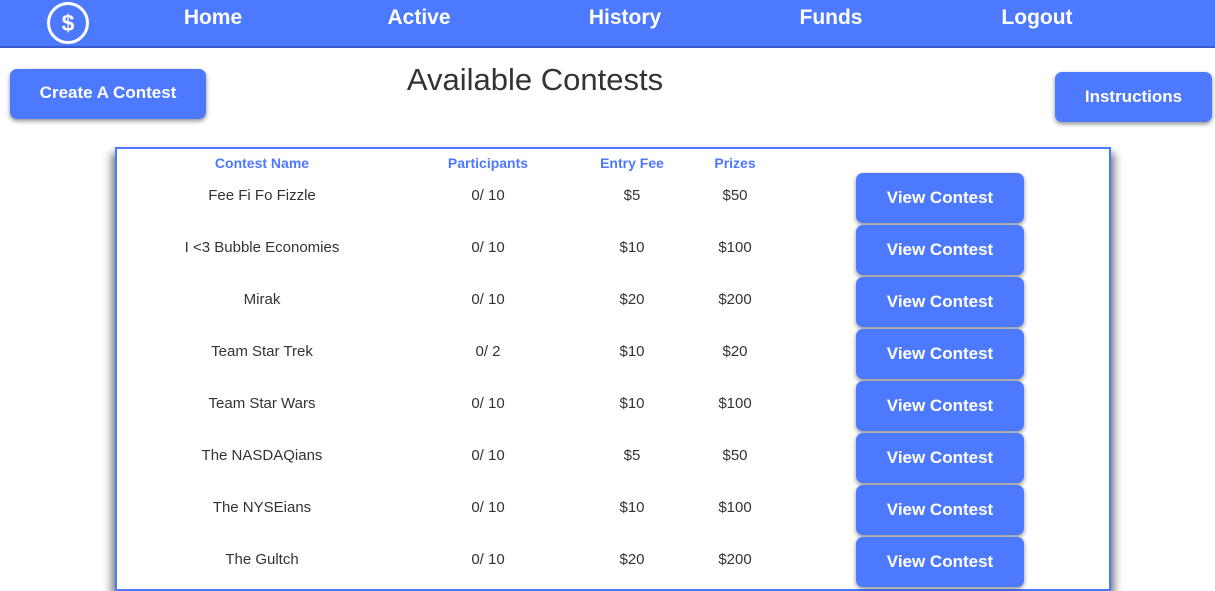 The image size is (1215, 591). Describe the element at coordinates (611, 199) in the screenshot. I see `table-row: Fee Fi Fo Fizzle 0/ 10 $5 $50 View Contest` at that location.